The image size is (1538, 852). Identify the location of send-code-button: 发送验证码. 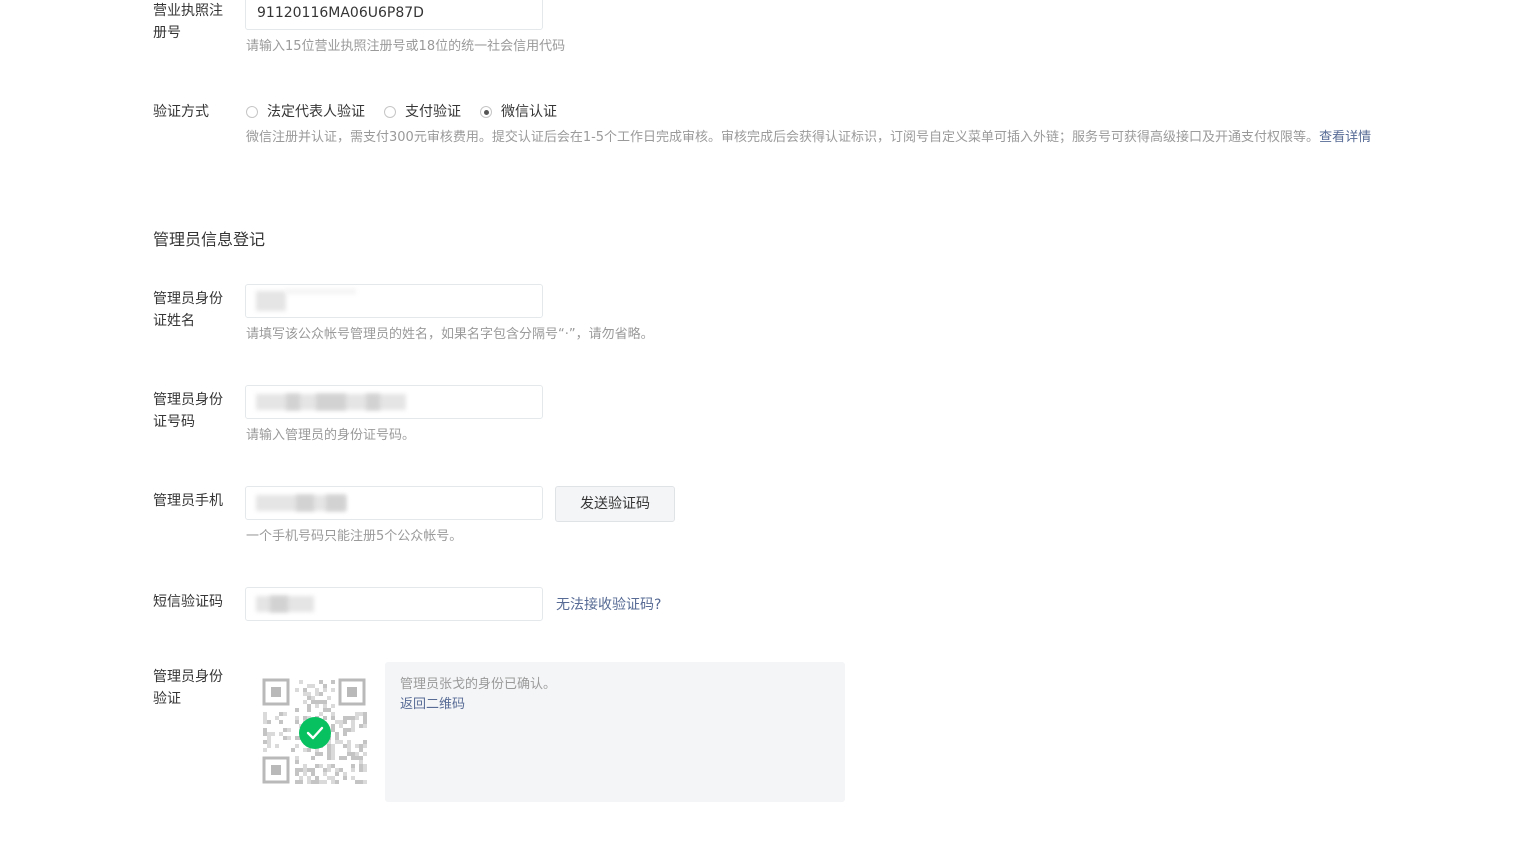
(615, 504).